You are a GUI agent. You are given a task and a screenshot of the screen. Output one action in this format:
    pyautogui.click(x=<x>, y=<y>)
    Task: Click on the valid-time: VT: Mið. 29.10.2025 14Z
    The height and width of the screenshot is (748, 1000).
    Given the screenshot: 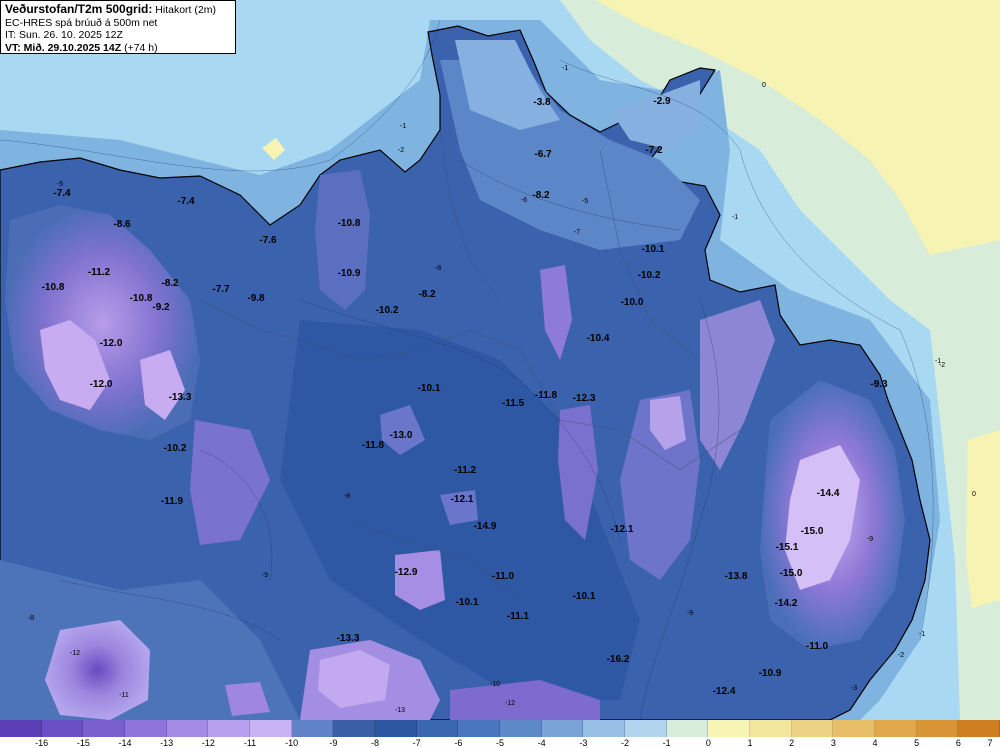 What is the action you would take?
    pyautogui.click(x=63, y=47)
    